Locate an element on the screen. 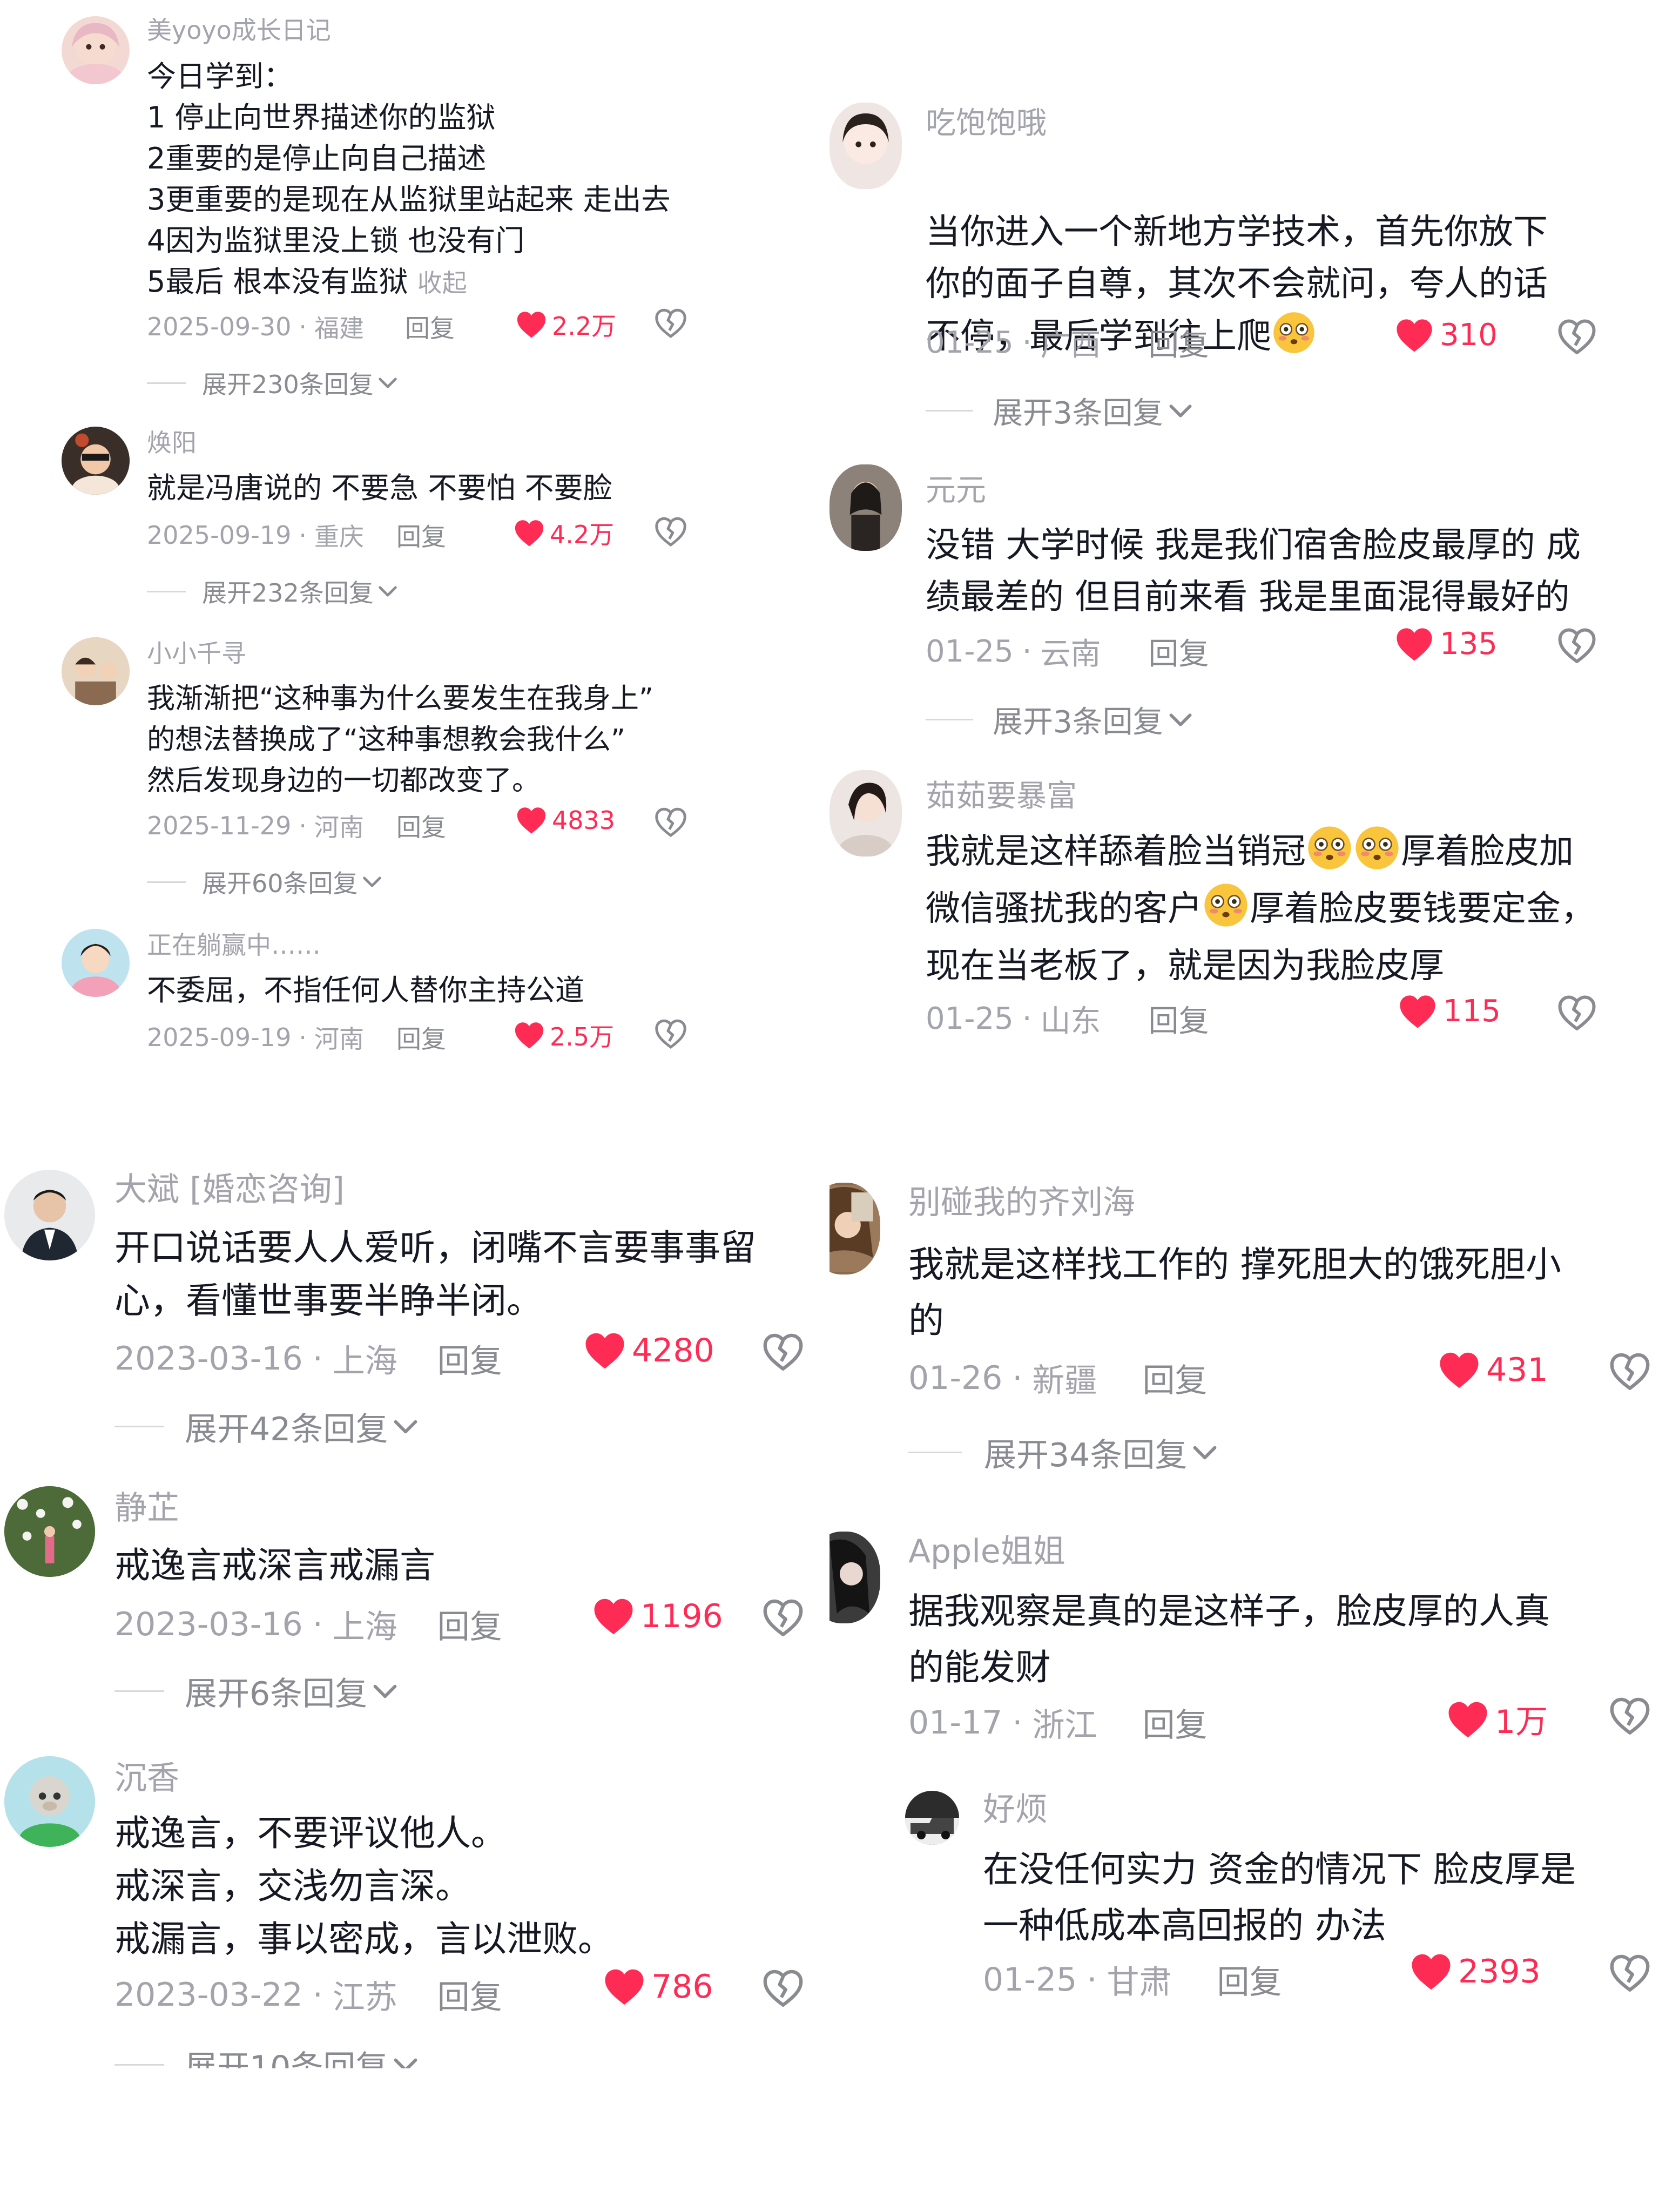 This screenshot has width=1659, height=2212. like-button: 4280 is located at coordinates (649, 1351).